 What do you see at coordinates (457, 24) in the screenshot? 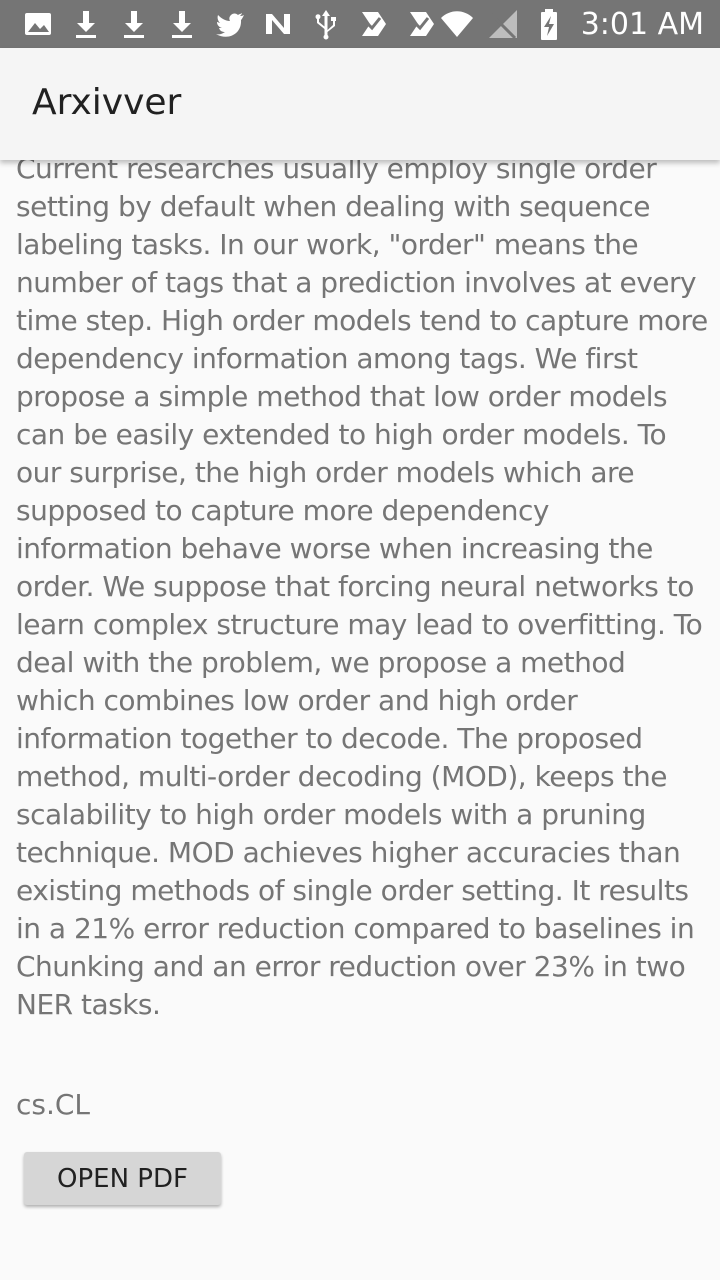
I see `wifi-icon` at bounding box center [457, 24].